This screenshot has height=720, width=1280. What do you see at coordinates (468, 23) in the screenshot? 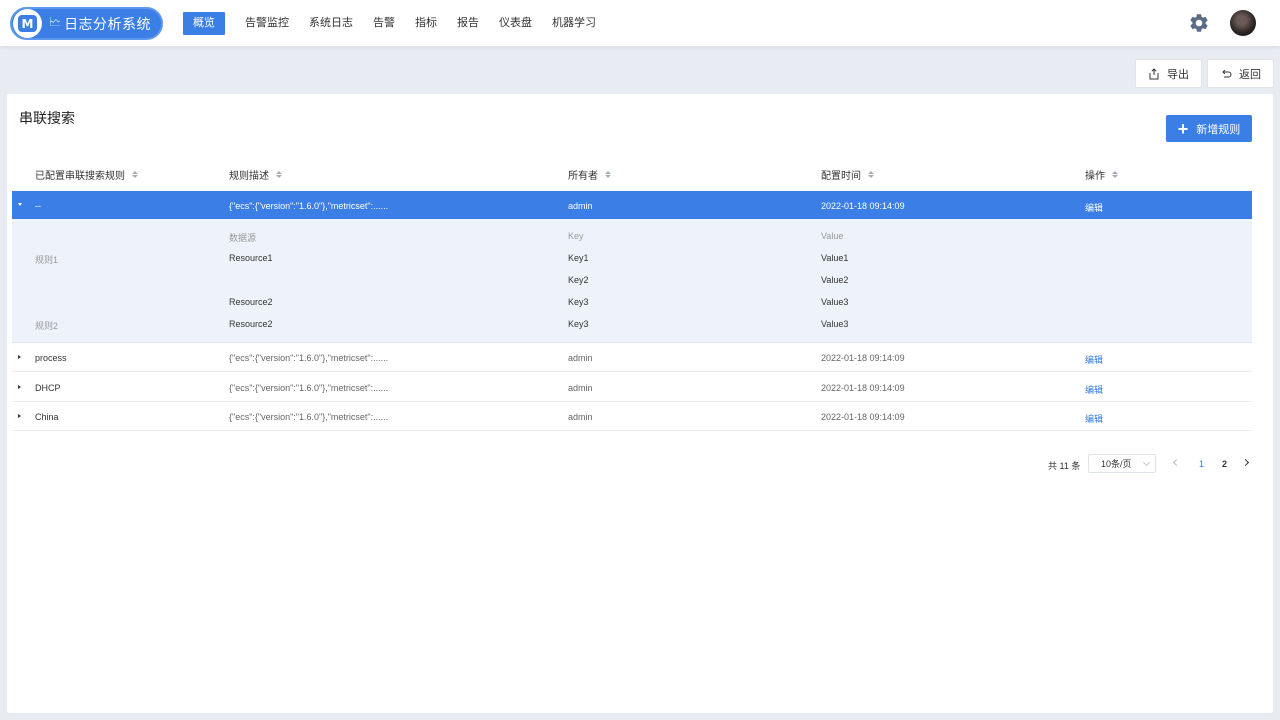
I see `nav-item-reports: 报告` at bounding box center [468, 23].